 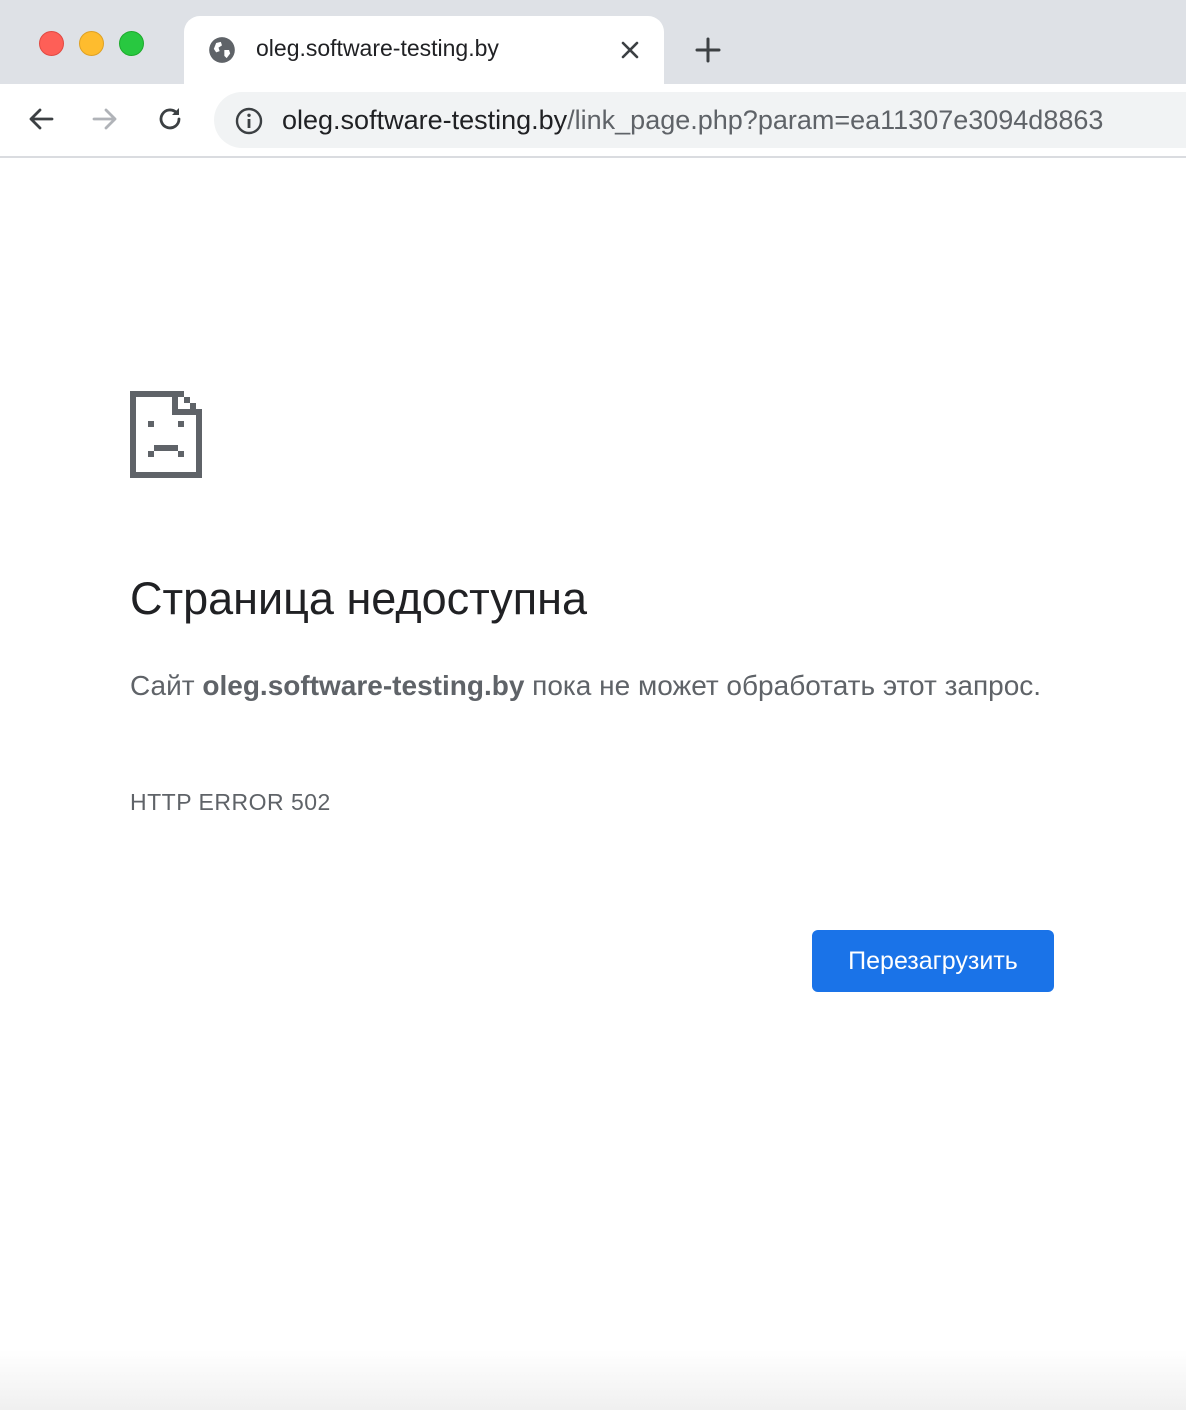 I want to click on bottom-shadow, so click(x=593, y=1380).